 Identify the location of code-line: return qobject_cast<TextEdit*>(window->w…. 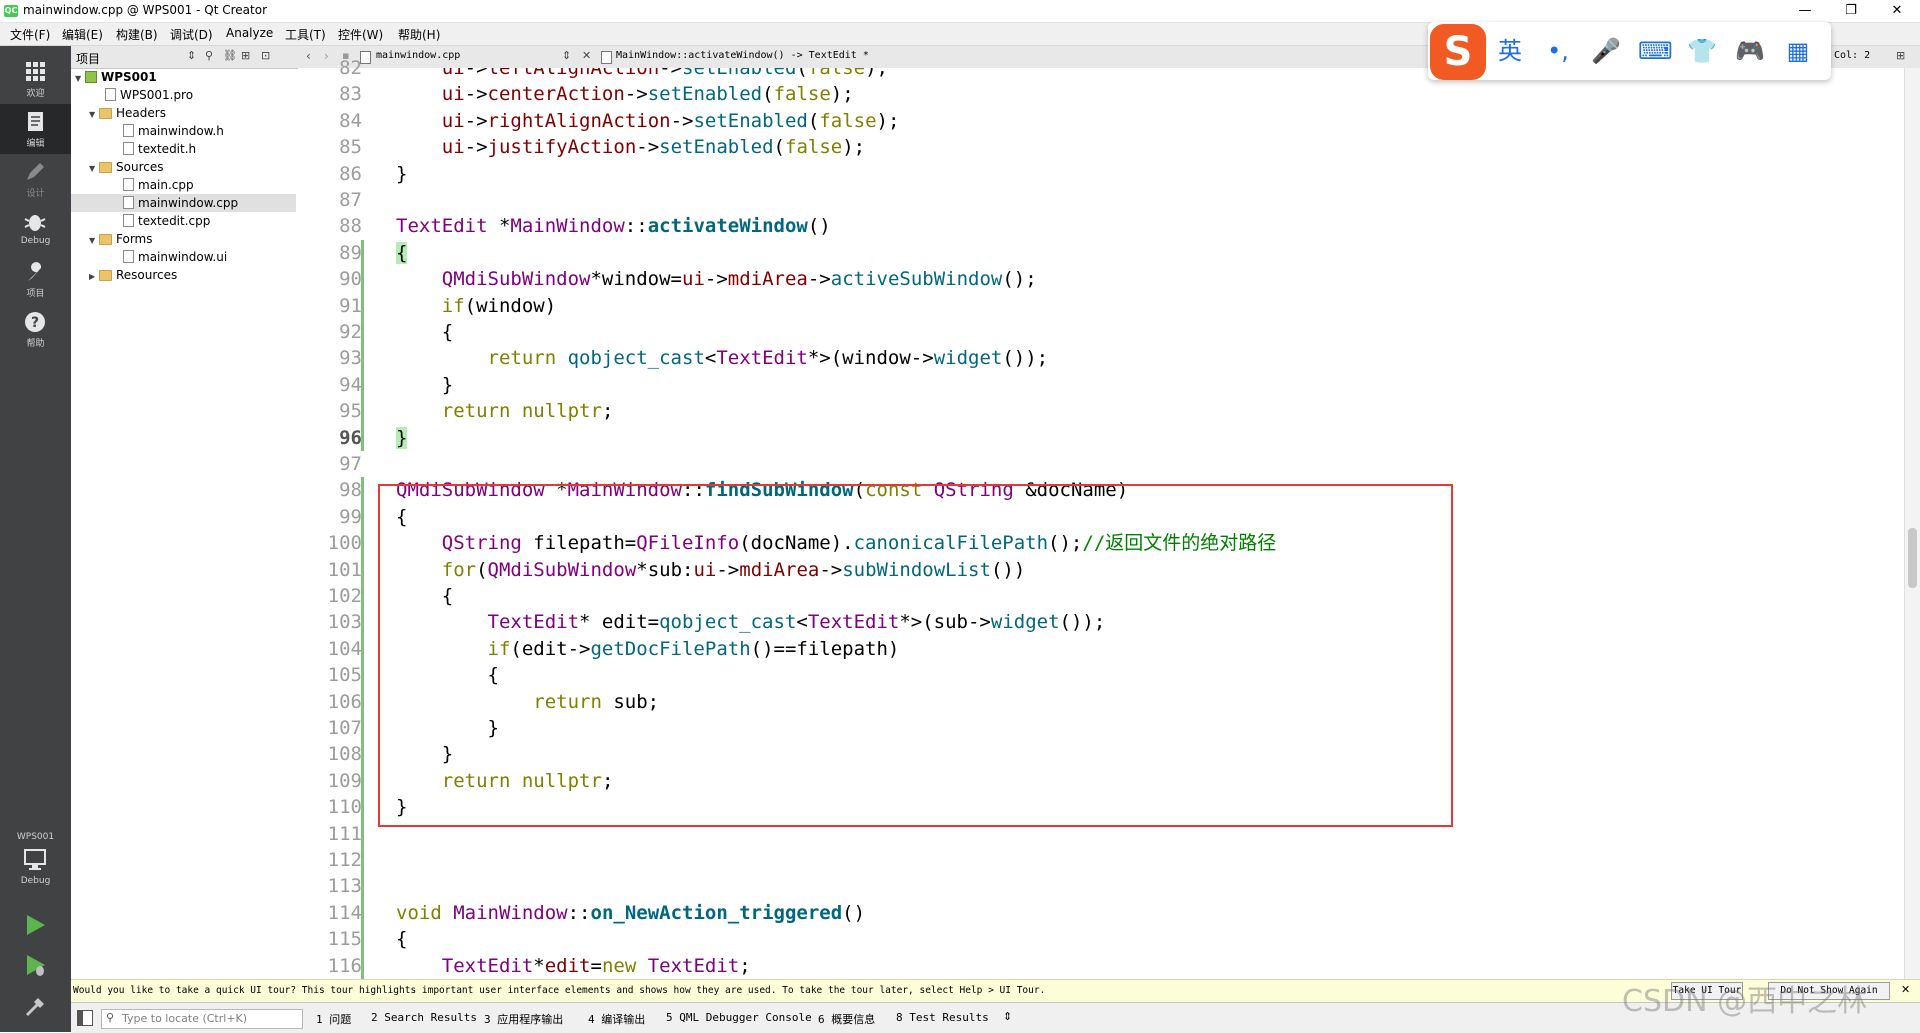
(722, 358).